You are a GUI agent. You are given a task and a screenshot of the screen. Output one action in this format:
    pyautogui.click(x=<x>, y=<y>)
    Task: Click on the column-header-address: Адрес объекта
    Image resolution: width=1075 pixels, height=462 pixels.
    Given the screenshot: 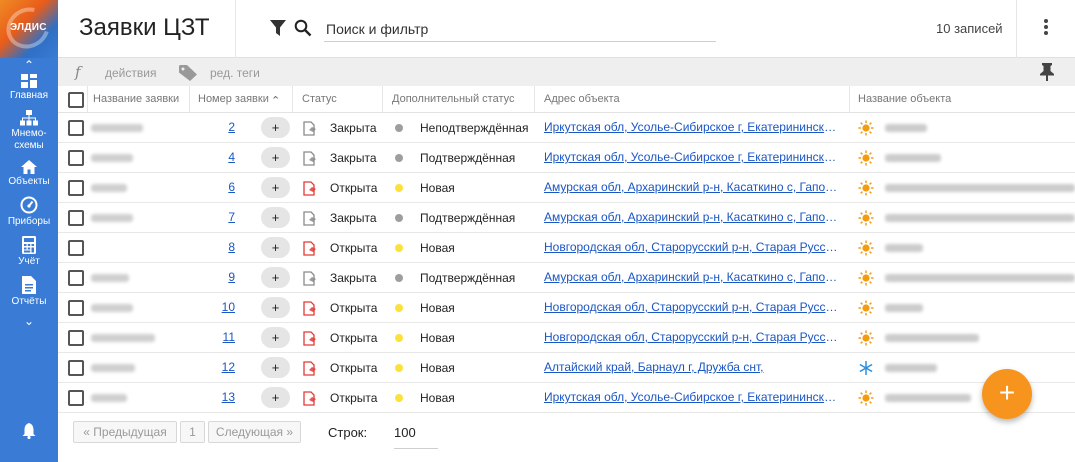 What is the action you would take?
    pyautogui.click(x=582, y=99)
    